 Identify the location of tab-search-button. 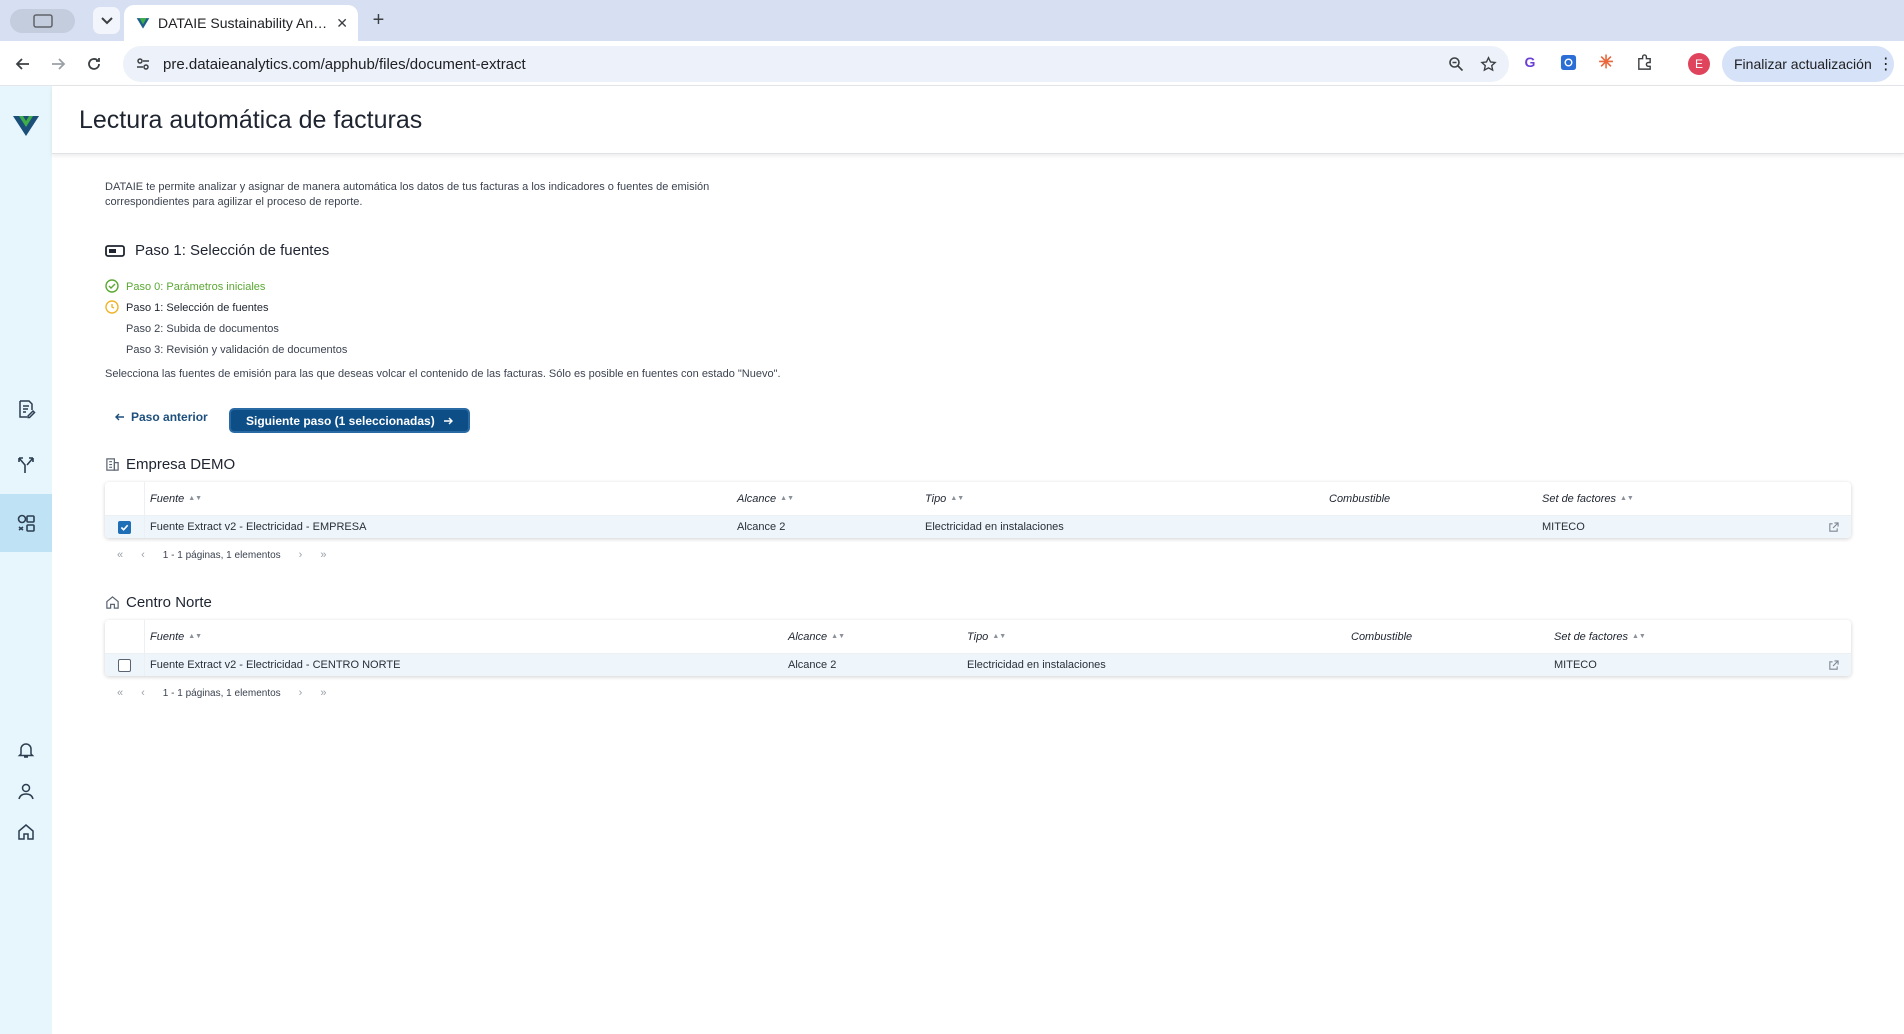
(106, 20).